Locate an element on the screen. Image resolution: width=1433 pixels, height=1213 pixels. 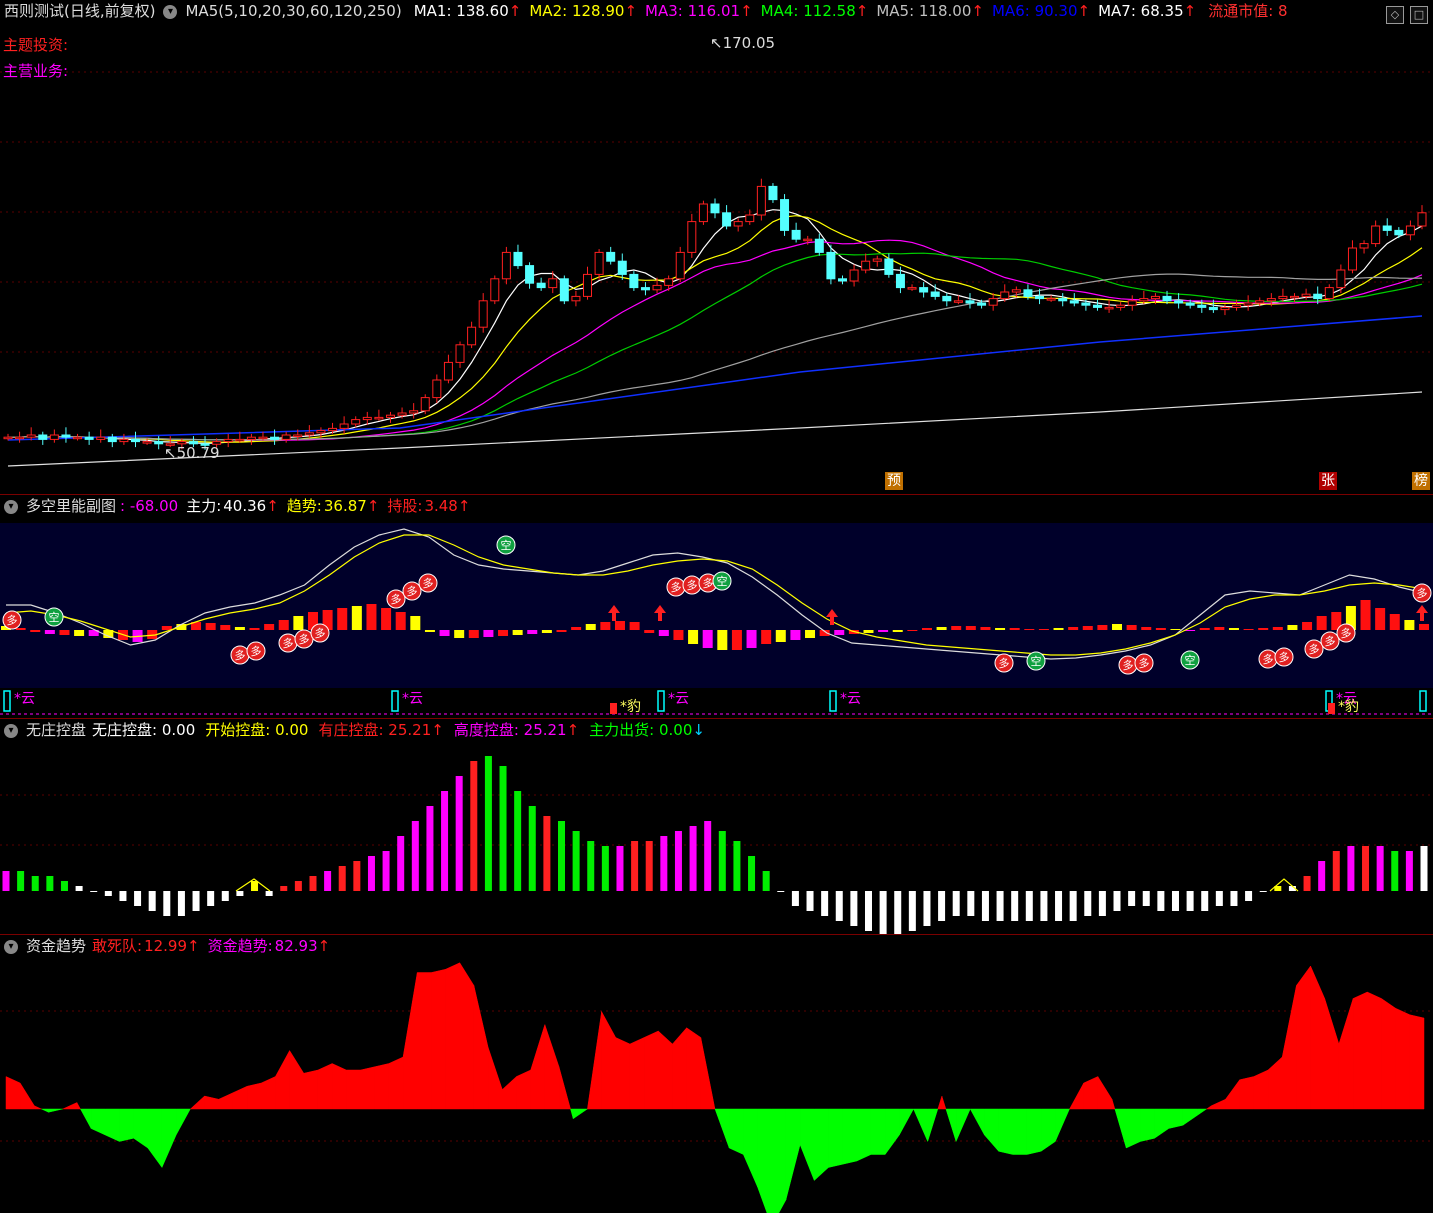
bang-badge: 榜 is located at coordinates (1421, 481).